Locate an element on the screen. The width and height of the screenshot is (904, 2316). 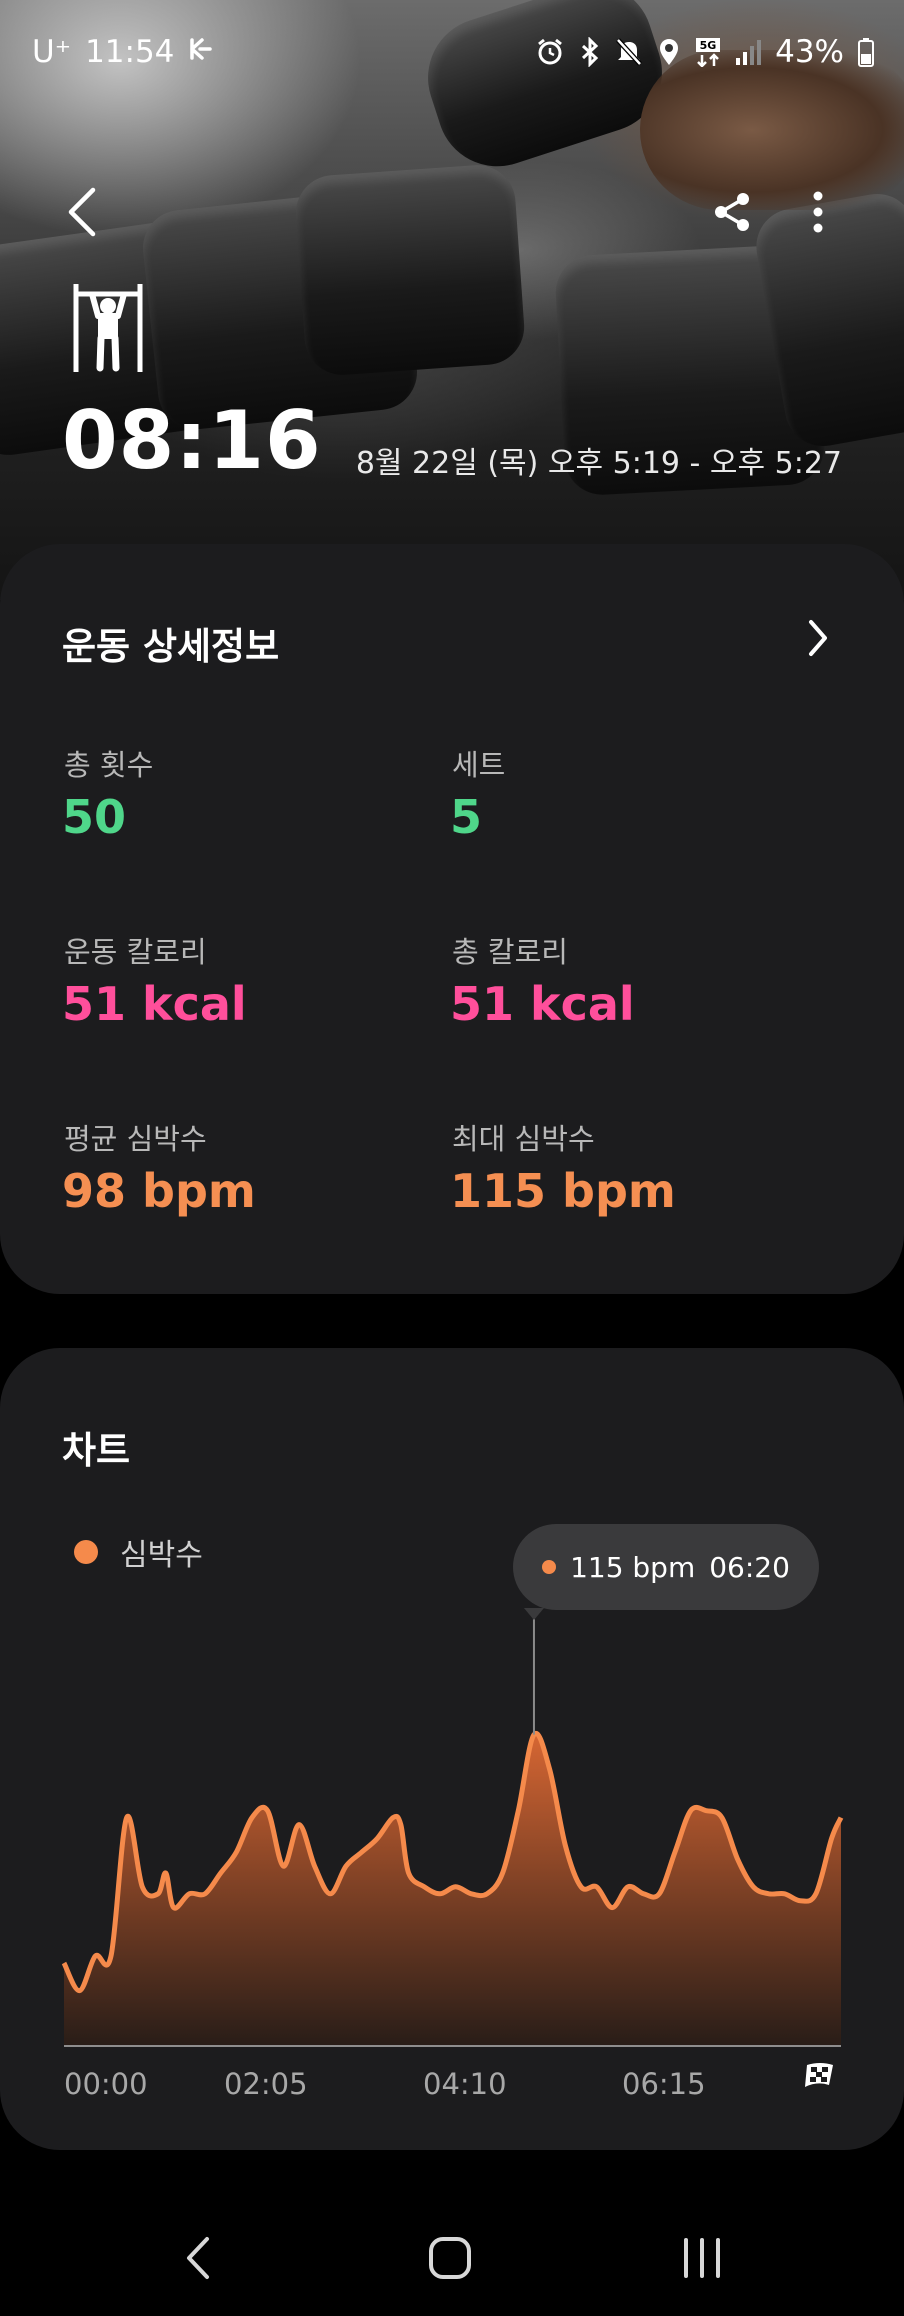
tooltip-time: 06:20 is located at coordinates (749, 1567).